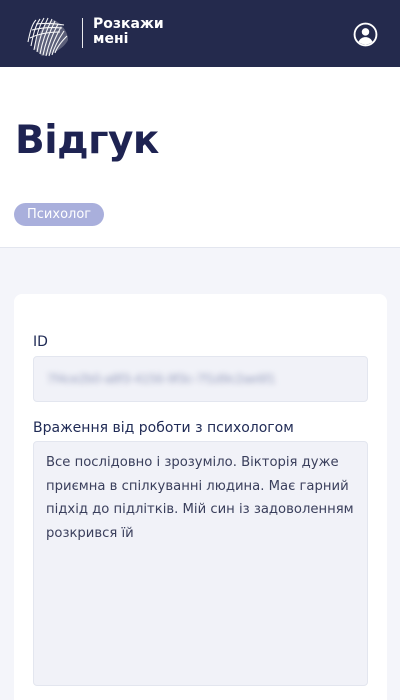  I want to click on logo-line-1: Розкажи, so click(128, 24).